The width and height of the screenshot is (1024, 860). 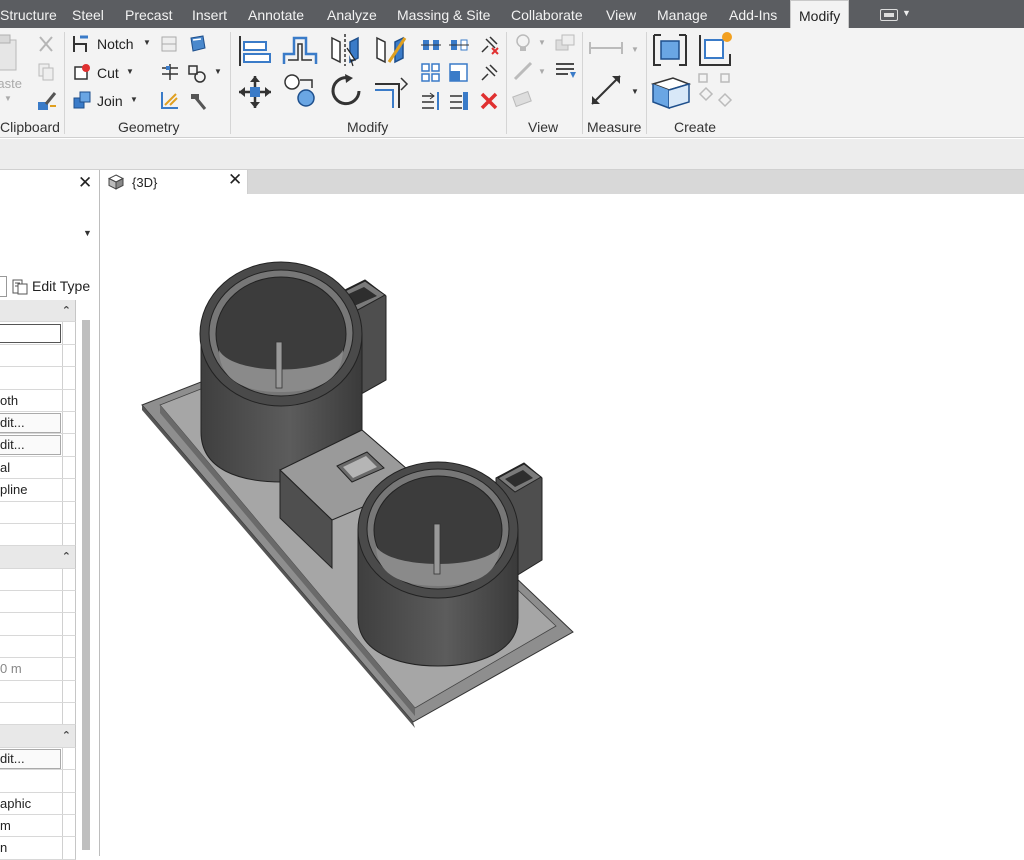 What do you see at coordinates (431, 101) in the screenshot?
I see `split-gap-icon` at bounding box center [431, 101].